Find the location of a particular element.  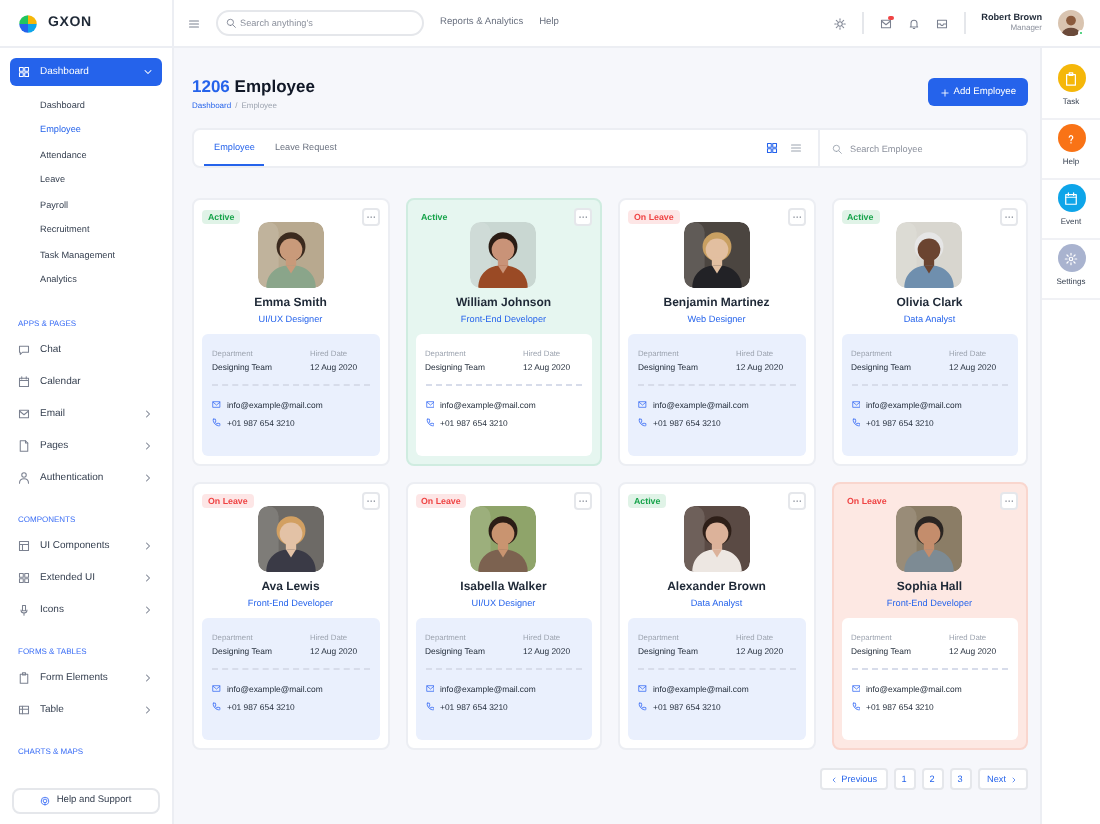

mic-icon is located at coordinates (24, 610).